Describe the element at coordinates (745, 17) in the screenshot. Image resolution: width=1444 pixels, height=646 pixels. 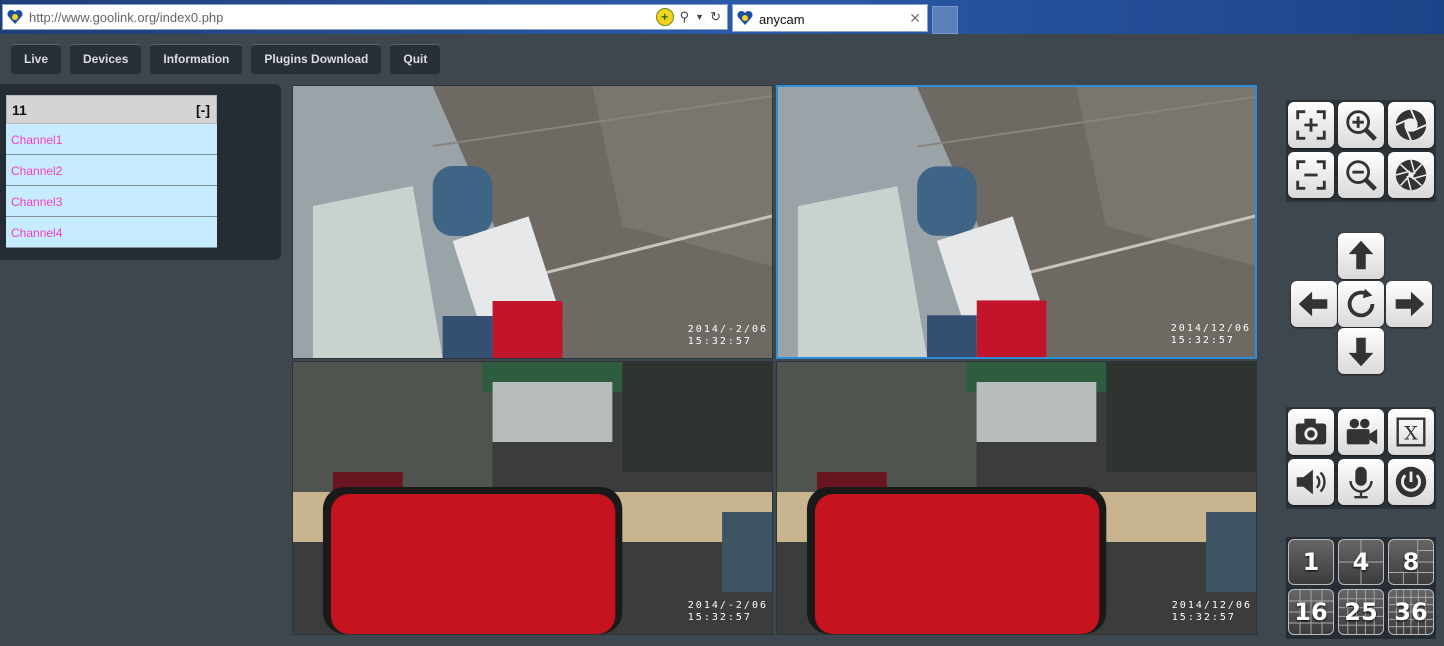
I see `tab-favicon-icon` at that location.